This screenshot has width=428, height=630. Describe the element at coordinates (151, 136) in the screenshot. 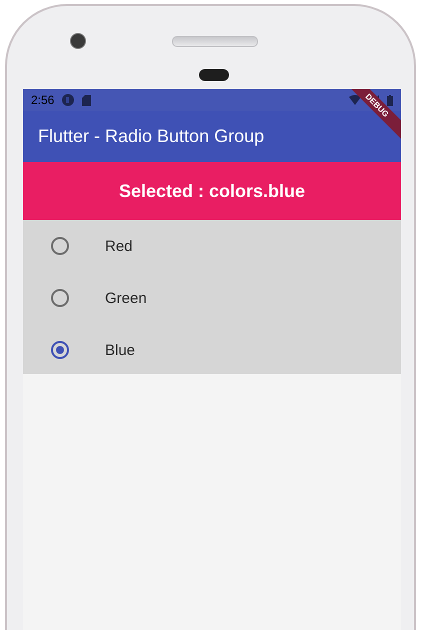

I see `app-bar-title: Flutter - Radio Button Group` at that location.